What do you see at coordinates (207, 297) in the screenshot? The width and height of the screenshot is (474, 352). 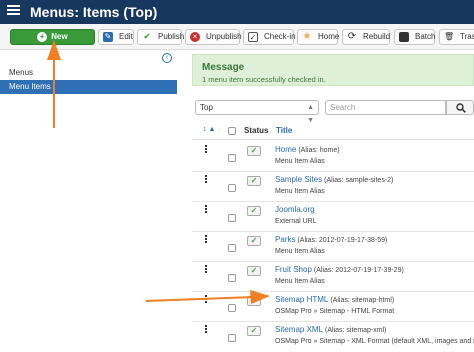 I see `arrow-right-annotation` at bounding box center [207, 297].